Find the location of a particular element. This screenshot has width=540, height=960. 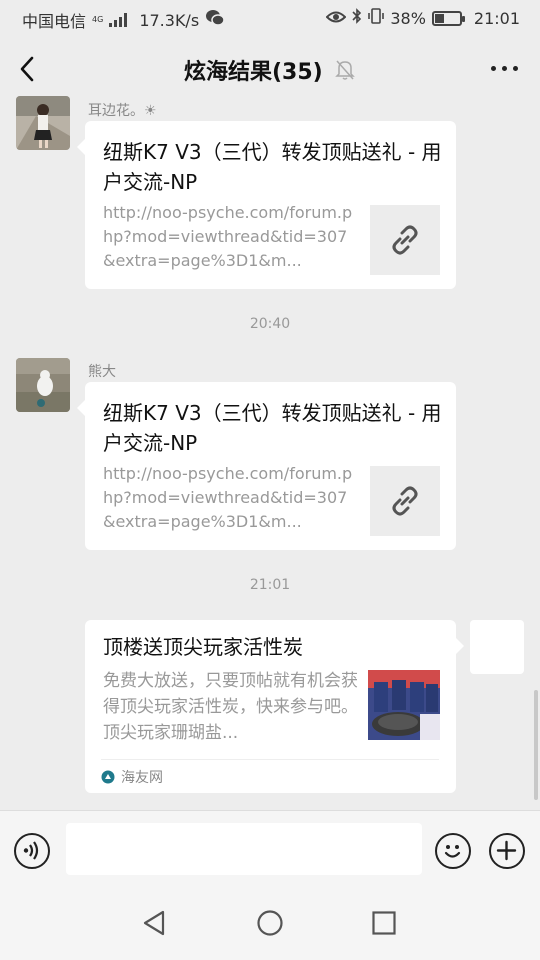

more-button is located at coordinates (504, 68).